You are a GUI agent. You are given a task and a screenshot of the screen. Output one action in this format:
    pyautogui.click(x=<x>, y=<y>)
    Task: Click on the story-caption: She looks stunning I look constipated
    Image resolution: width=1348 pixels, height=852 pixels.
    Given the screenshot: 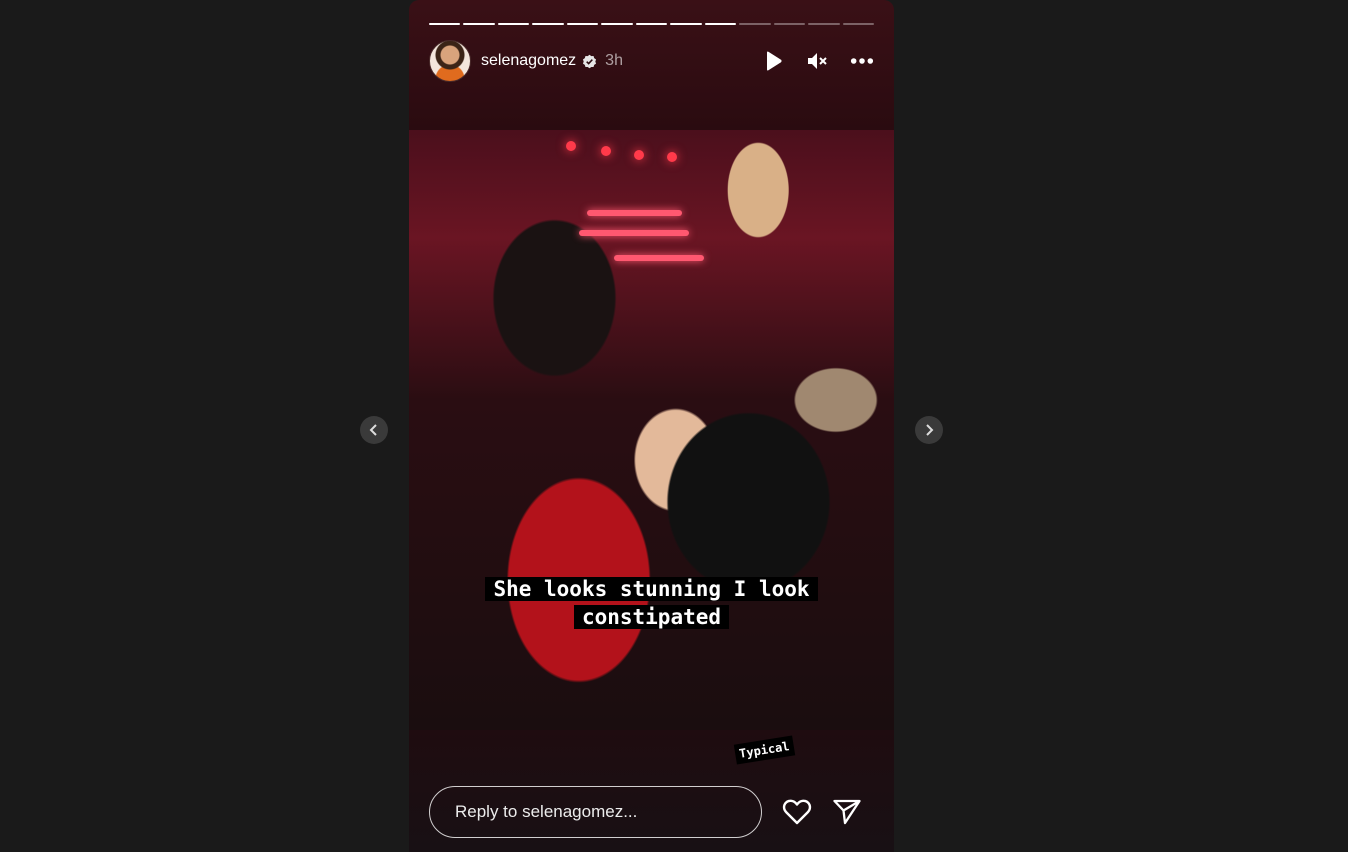 What is the action you would take?
    pyautogui.click(x=651, y=603)
    